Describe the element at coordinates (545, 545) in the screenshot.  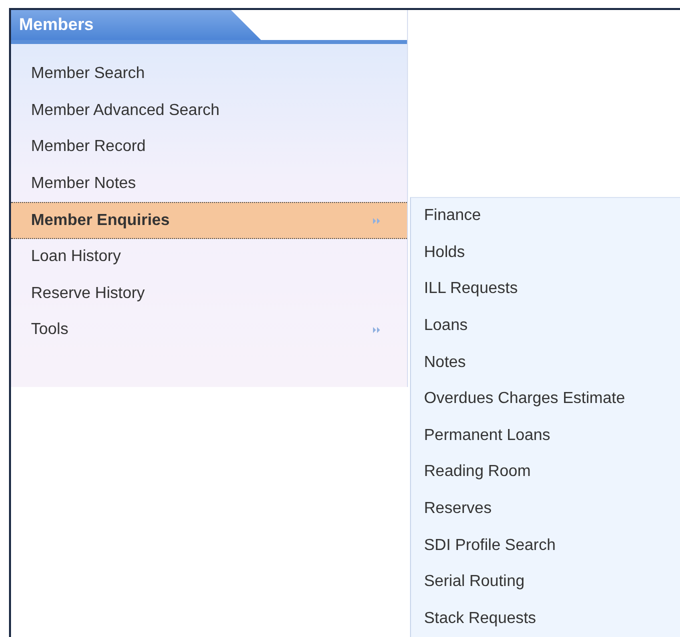
I see `submenu-item: SDI Profile Search` at that location.